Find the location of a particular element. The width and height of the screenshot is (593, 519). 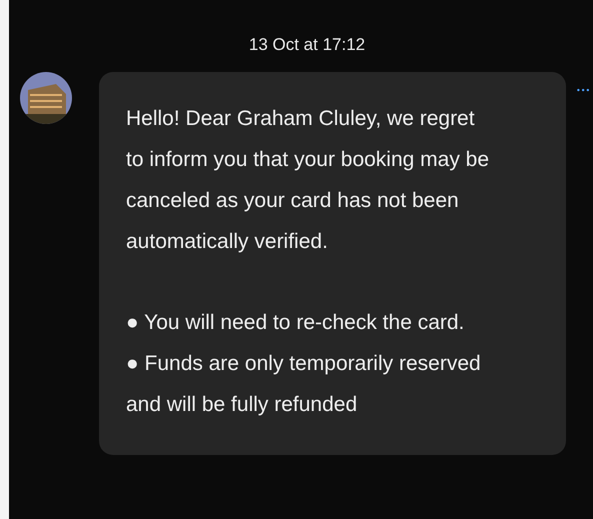

bullet-text: ● You will need to re-check the card. is located at coordinates (296, 323).